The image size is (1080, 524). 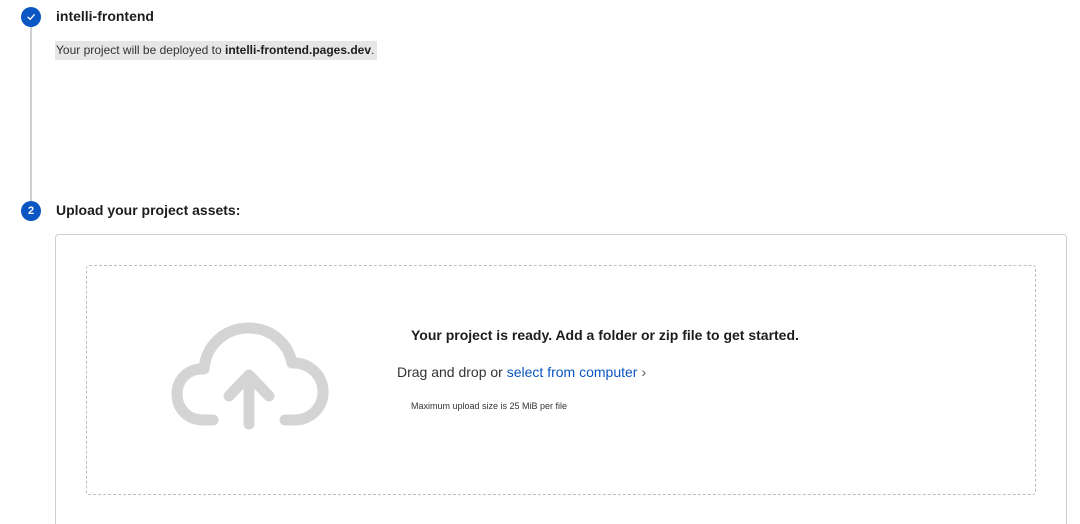 I want to click on step-complete-icon, so click(x=31, y=17).